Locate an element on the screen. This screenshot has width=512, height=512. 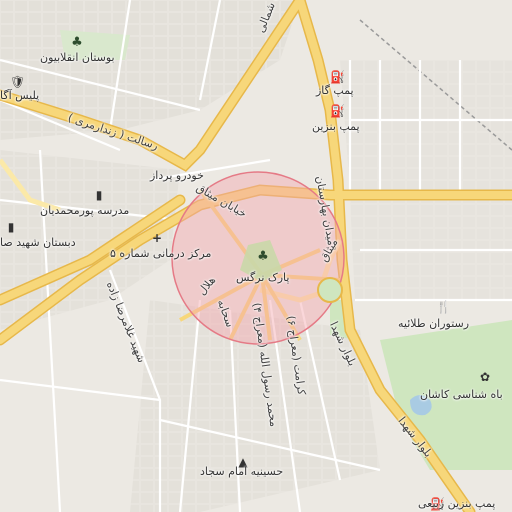
residential-area is located at coordinates (426, 125).